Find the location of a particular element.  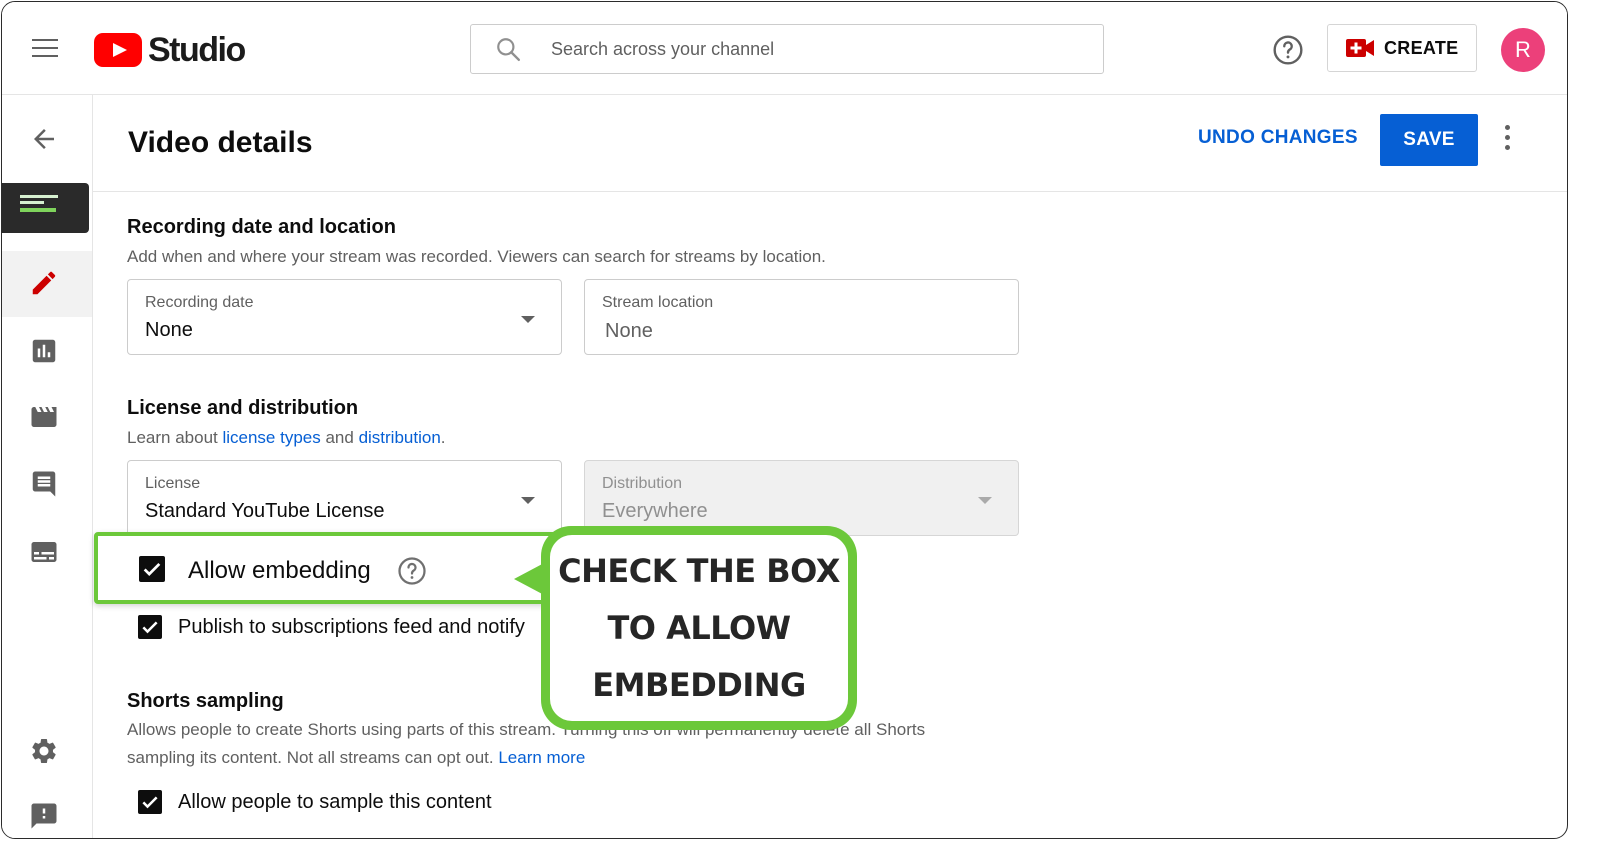

settings-gear-icon is located at coordinates (44, 751).